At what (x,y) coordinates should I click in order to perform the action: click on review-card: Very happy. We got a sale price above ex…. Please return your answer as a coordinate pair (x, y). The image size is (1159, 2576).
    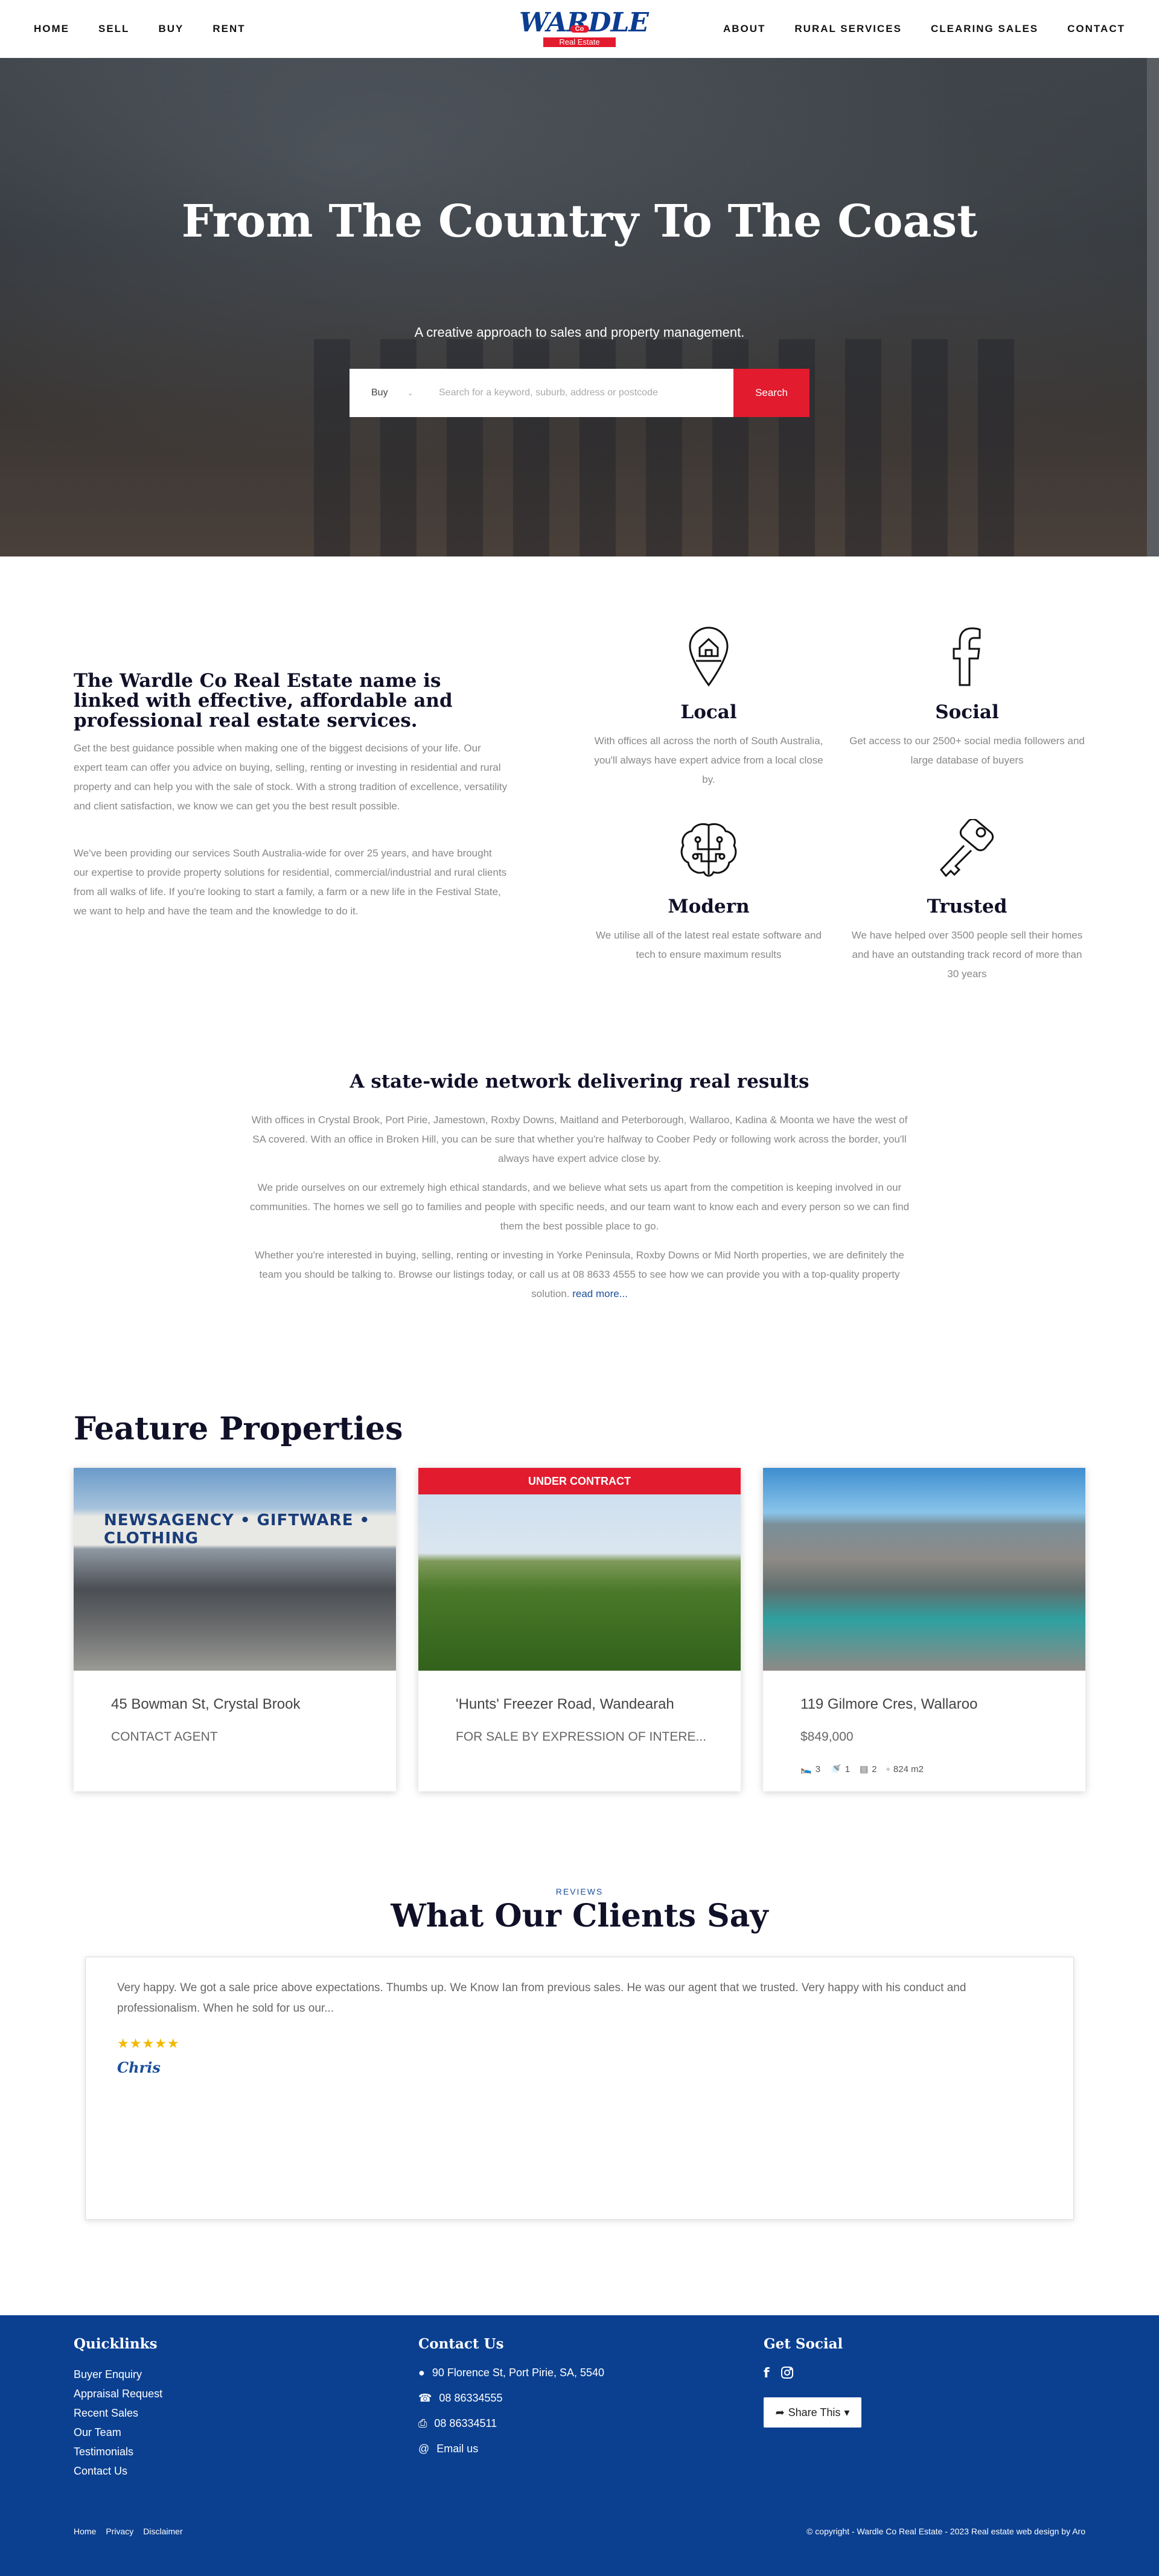
    Looking at the image, I should click on (579, 2088).